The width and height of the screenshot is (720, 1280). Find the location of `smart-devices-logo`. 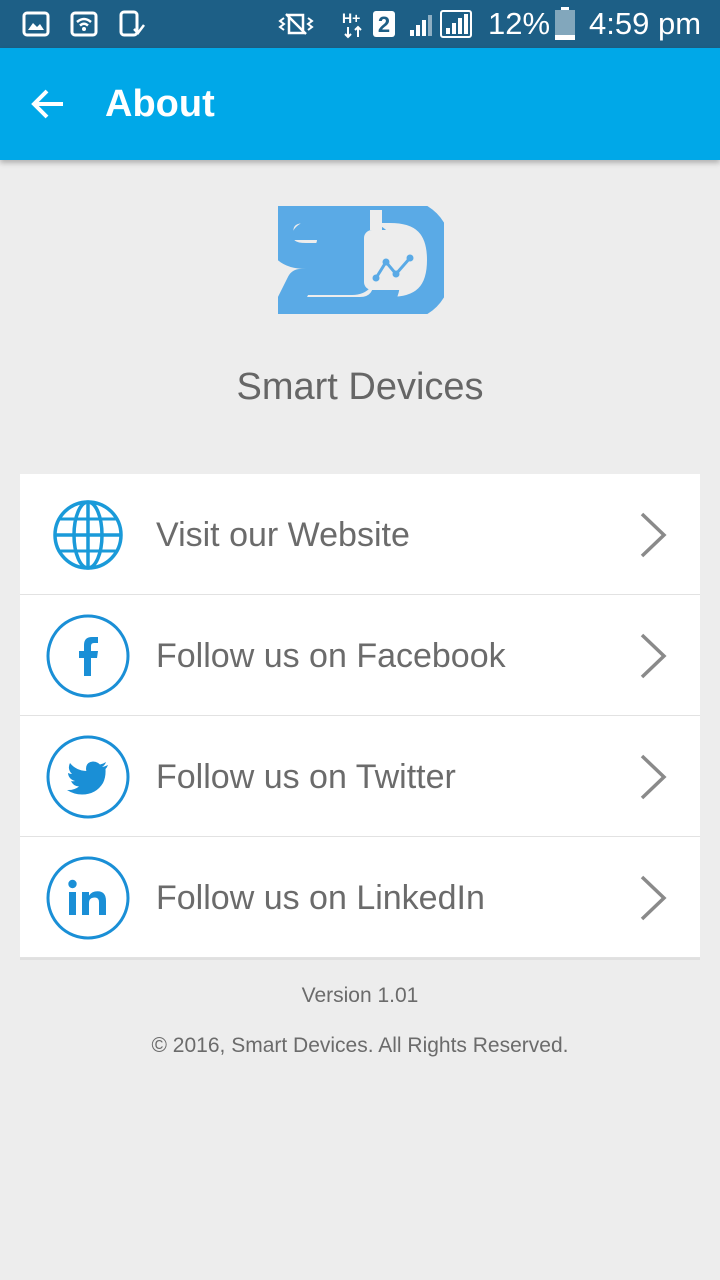

smart-devices-logo is located at coordinates (360, 260).